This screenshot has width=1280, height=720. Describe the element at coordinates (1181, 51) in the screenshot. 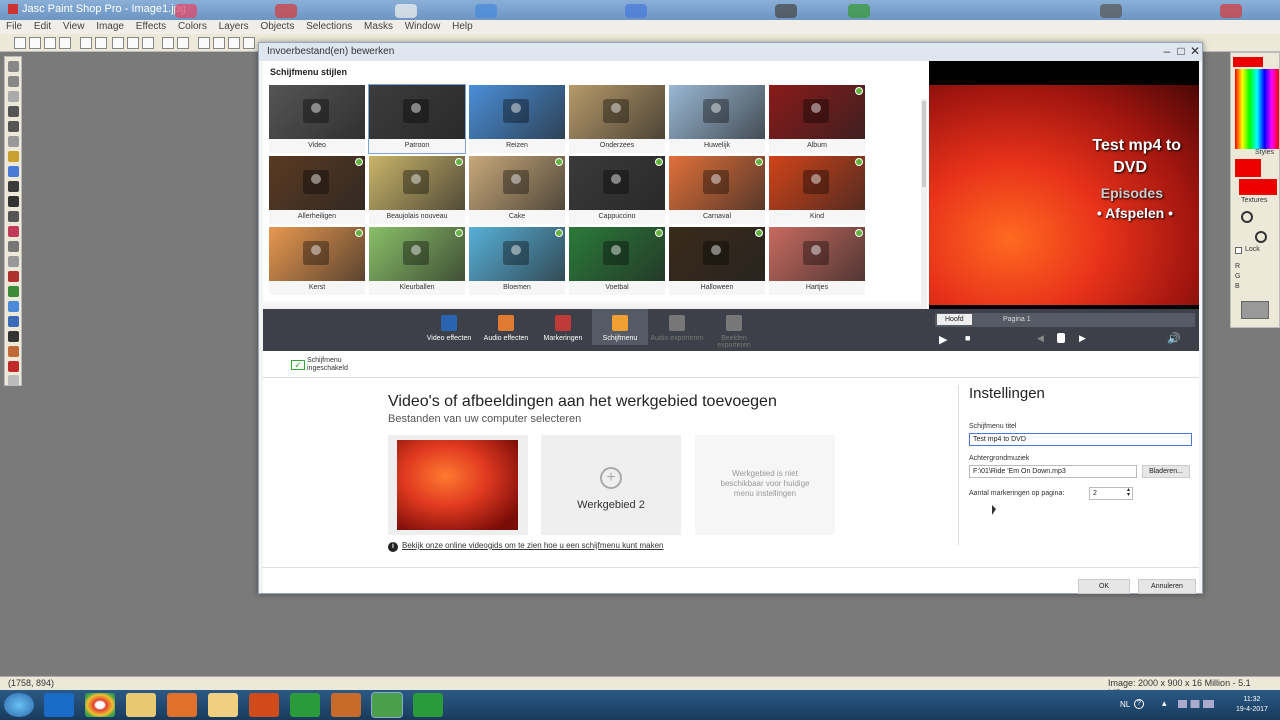

I see `maximize-icon: □` at that location.